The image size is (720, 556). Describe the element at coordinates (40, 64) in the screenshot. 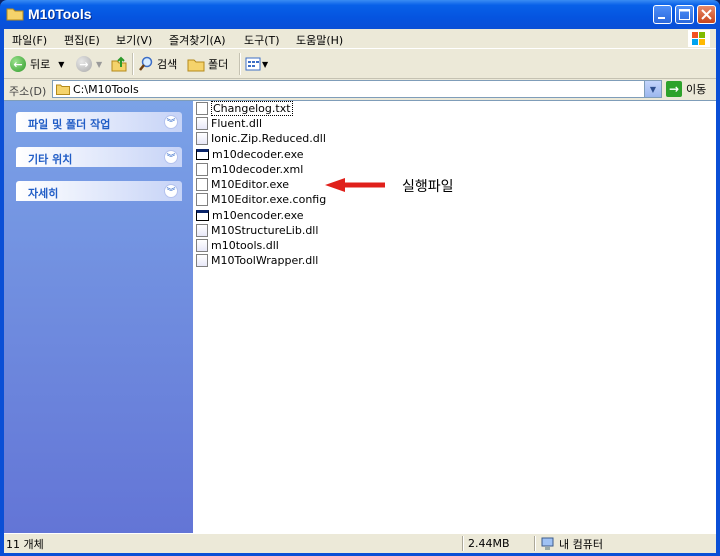

I see `back-label: 뒤로` at that location.